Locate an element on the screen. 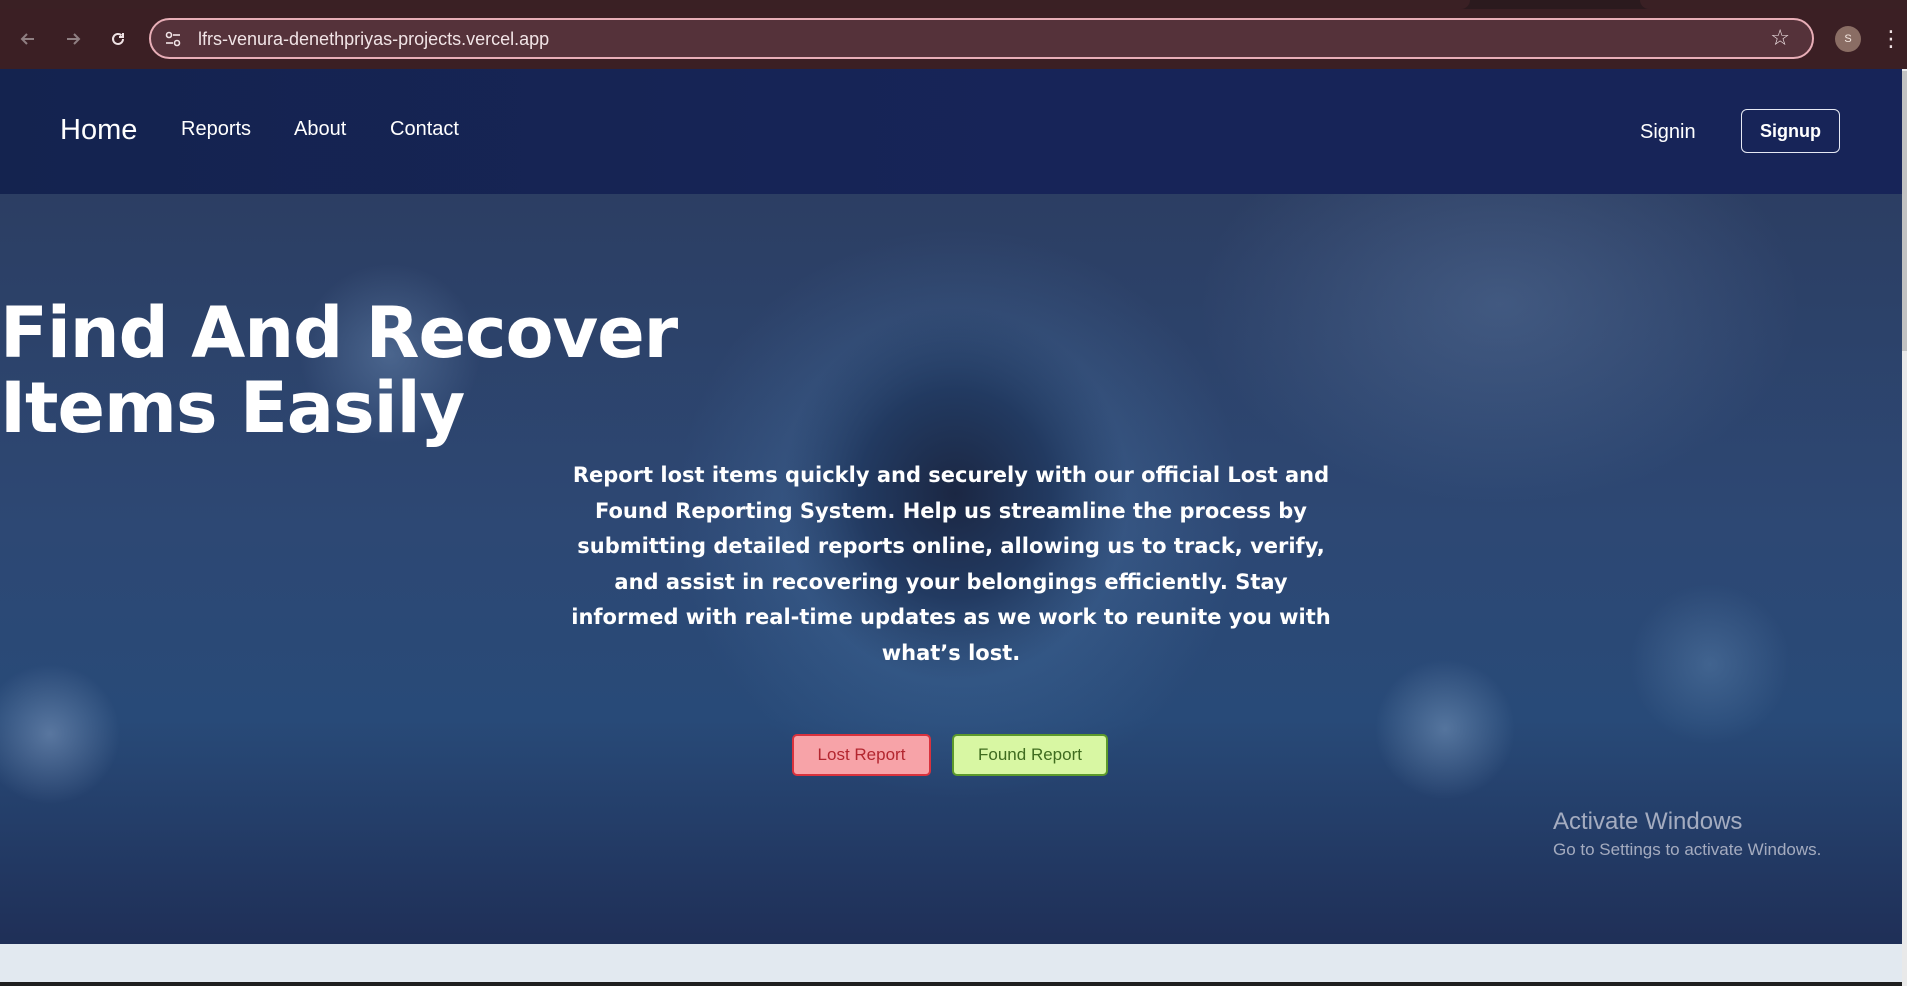  hero-title-line-2: Items Easily is located at coordinates (232, 408).